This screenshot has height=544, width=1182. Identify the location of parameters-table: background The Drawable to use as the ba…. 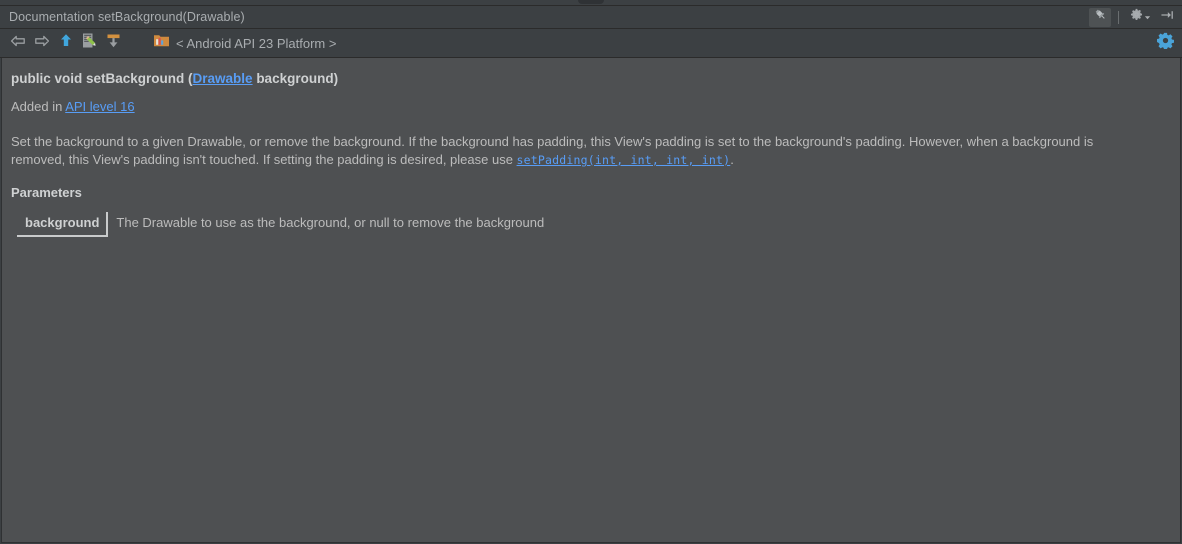
(280, 224).